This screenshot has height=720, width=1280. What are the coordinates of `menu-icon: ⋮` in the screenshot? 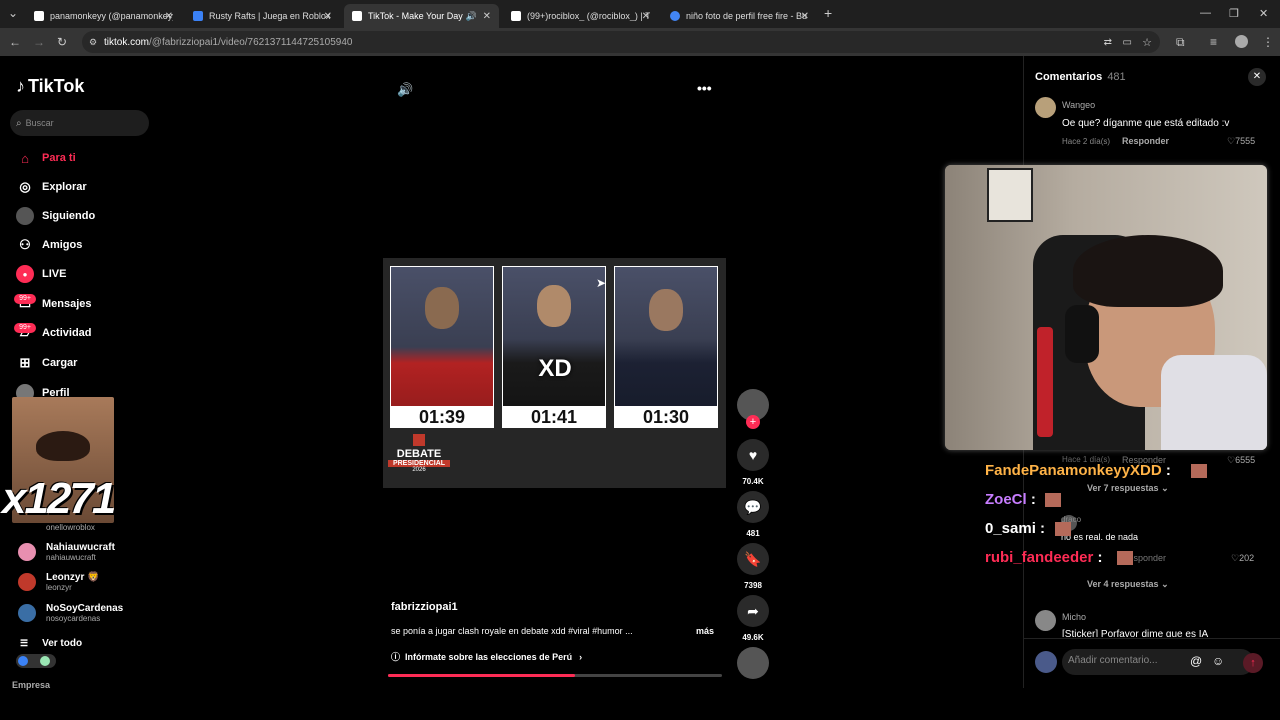 It's located at (1268, 42).